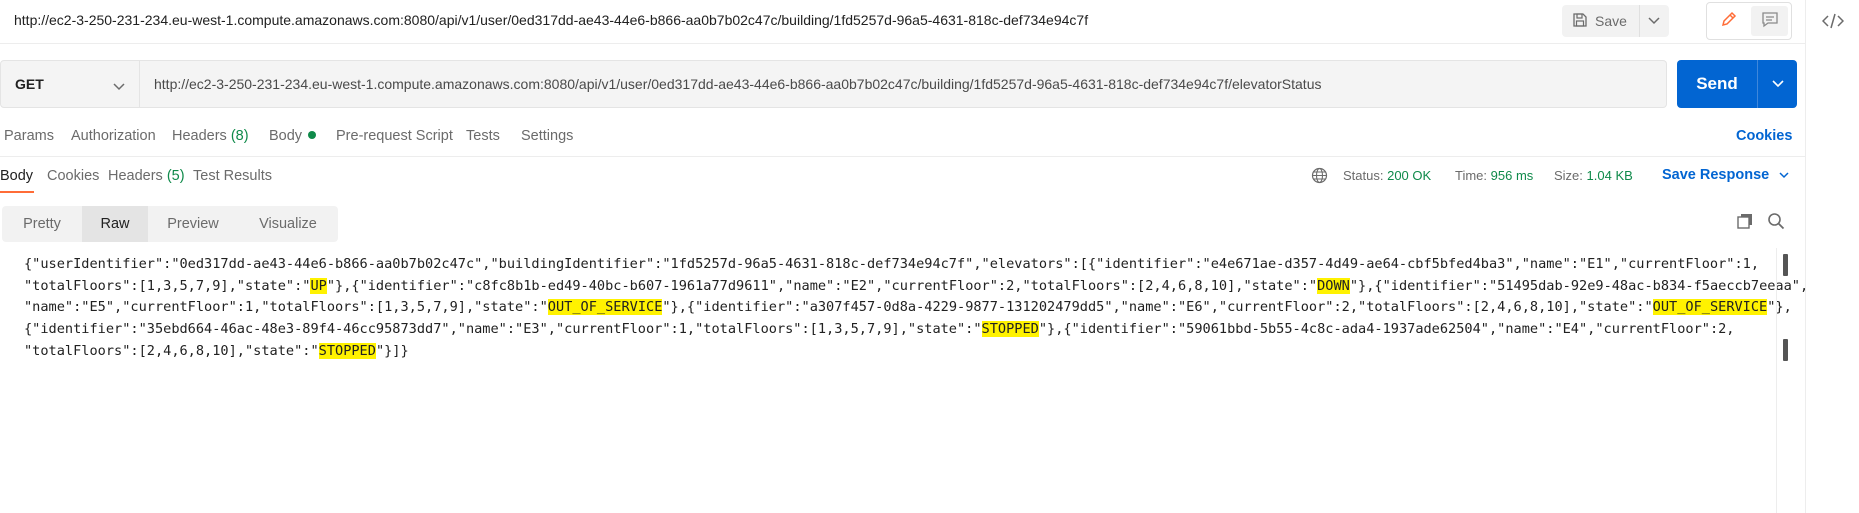 This screenshot has width=1859, height=513. What do you see at coordinates (1783, 380) in the screenshot?
I see `vertical-scrollbar` at bounding box center [1783, 380].